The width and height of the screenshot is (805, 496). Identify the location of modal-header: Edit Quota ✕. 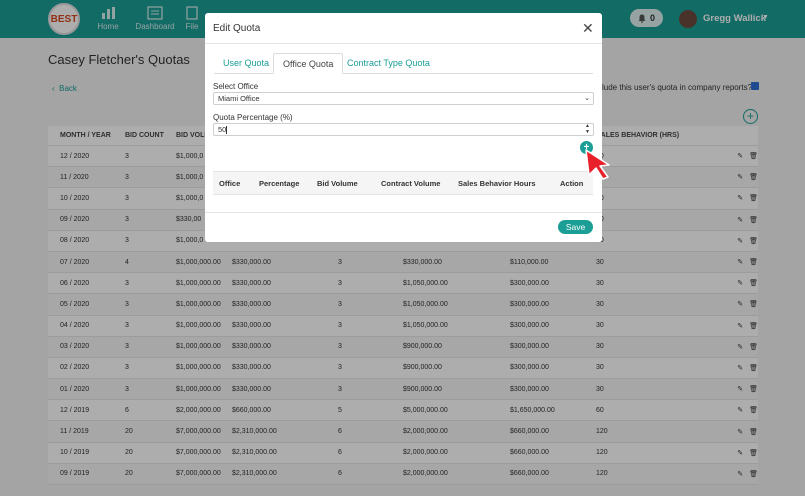
(403, 28).